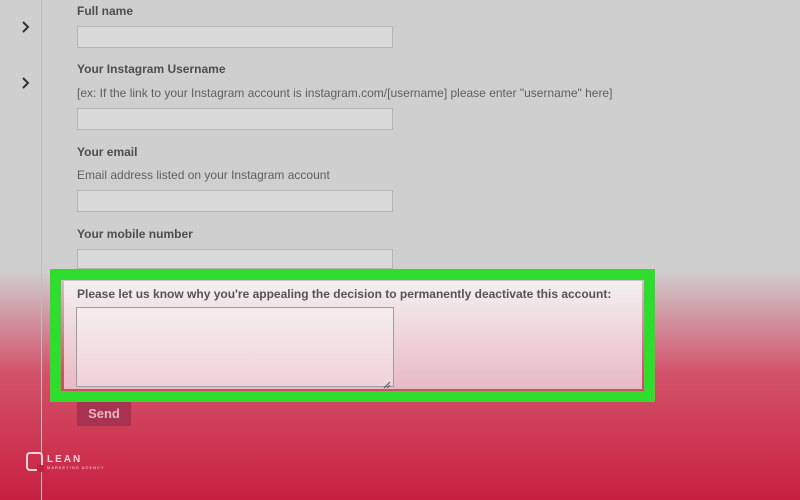 The width and height of the screenshot is (800, 500). Describe the element at coordinates (35, 462) in the screenshot. I see `logo-mark-icon` at that location.